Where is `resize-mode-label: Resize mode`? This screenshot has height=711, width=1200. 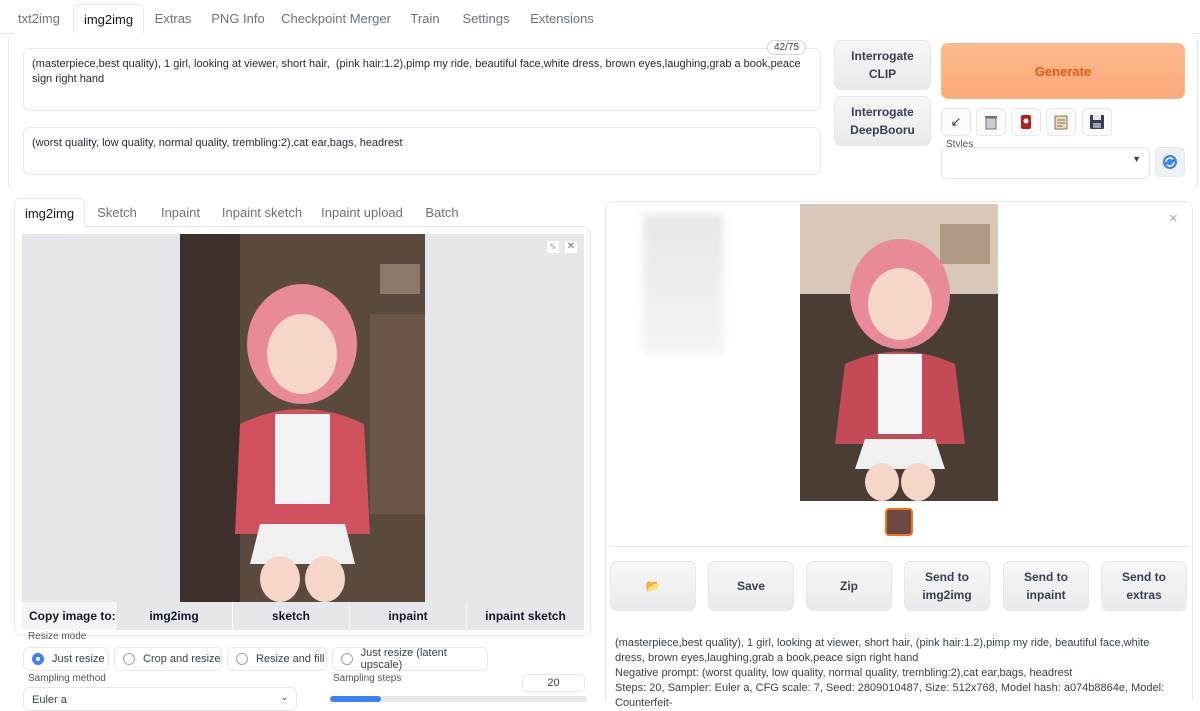 resize-mode-label: Resize mode is located at coordinates (57, 636).